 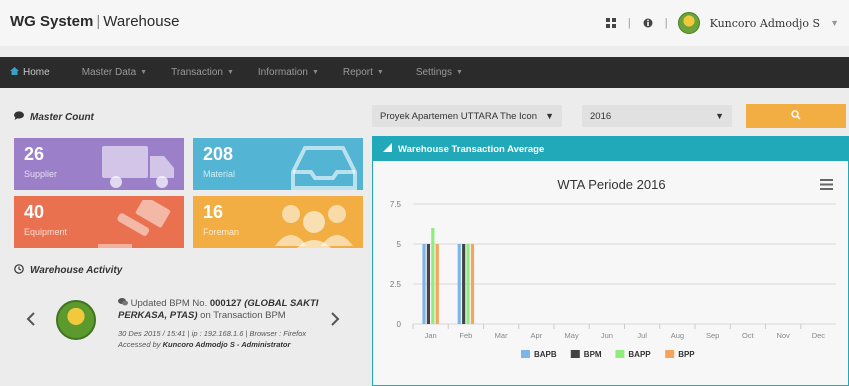 What do you see at coordinates (399, 244) in the screenshot?
I see `y-tick-label: 5` at bounding box center [399, 244].